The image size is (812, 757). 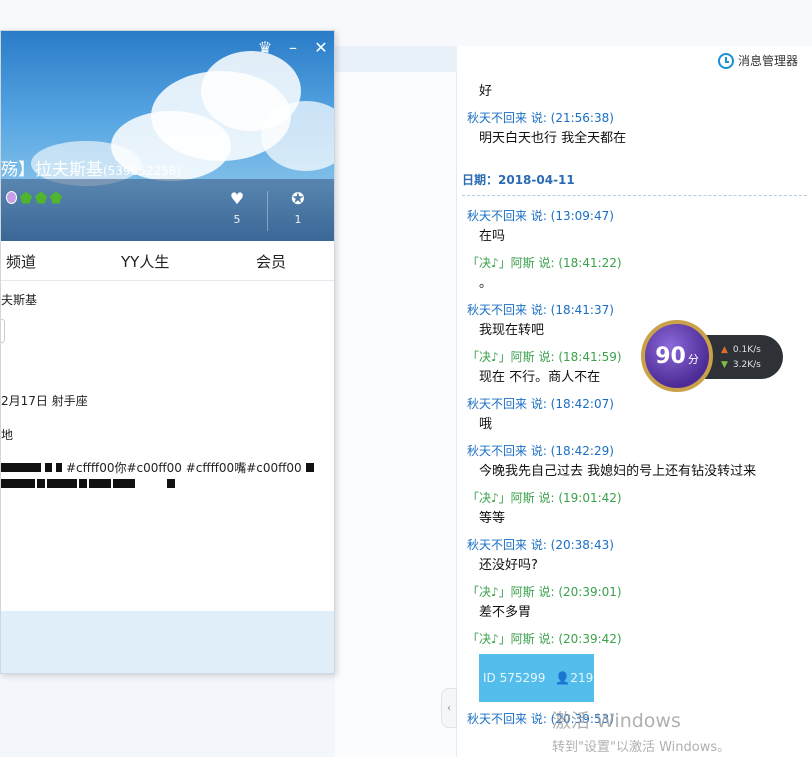 What do you see at coordinates (267, 211) in the screenshot?
I see `stat-divider` at bounding box center [267, 211].